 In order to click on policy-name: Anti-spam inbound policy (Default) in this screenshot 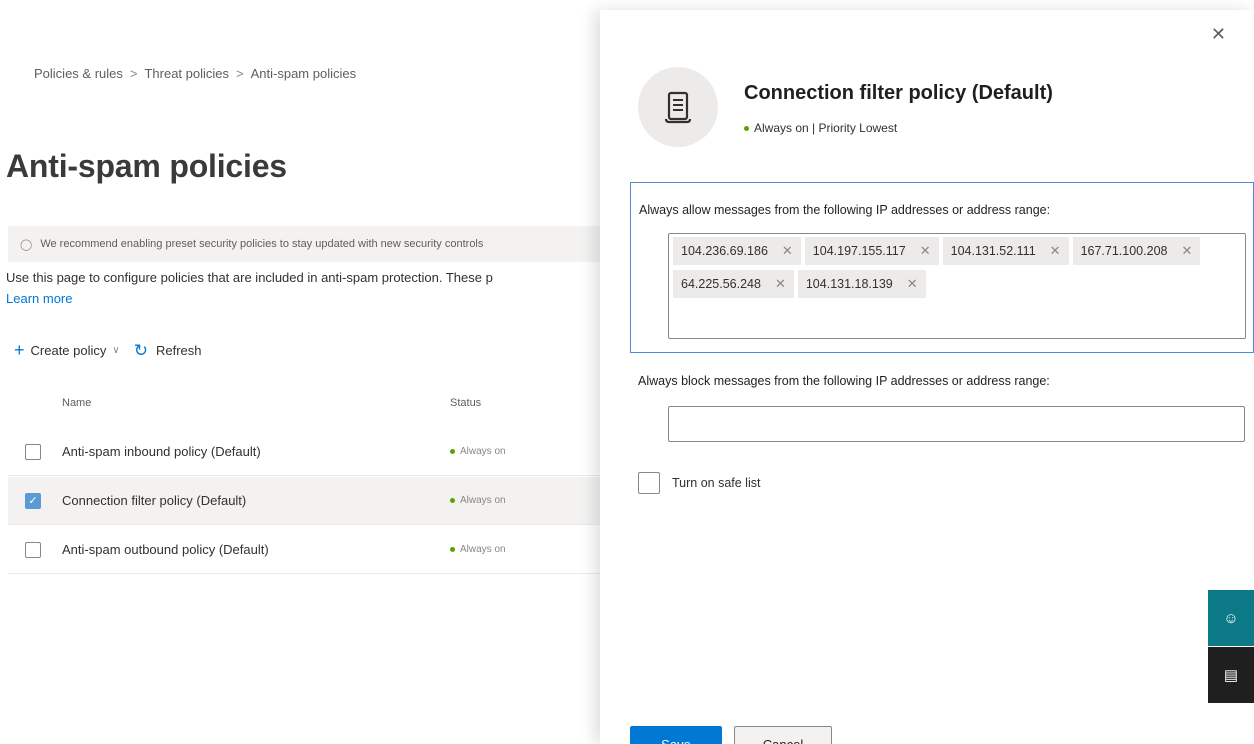, I will do `click(161, 451)`.